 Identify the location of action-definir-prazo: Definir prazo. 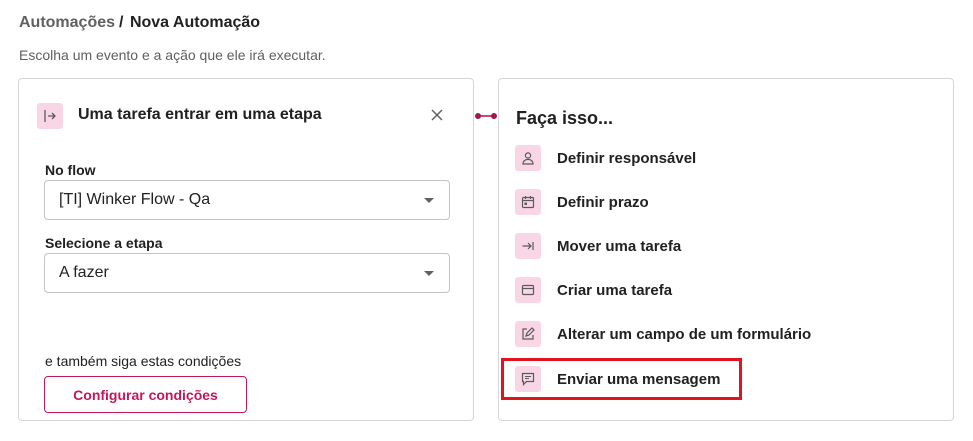
(725, 202).